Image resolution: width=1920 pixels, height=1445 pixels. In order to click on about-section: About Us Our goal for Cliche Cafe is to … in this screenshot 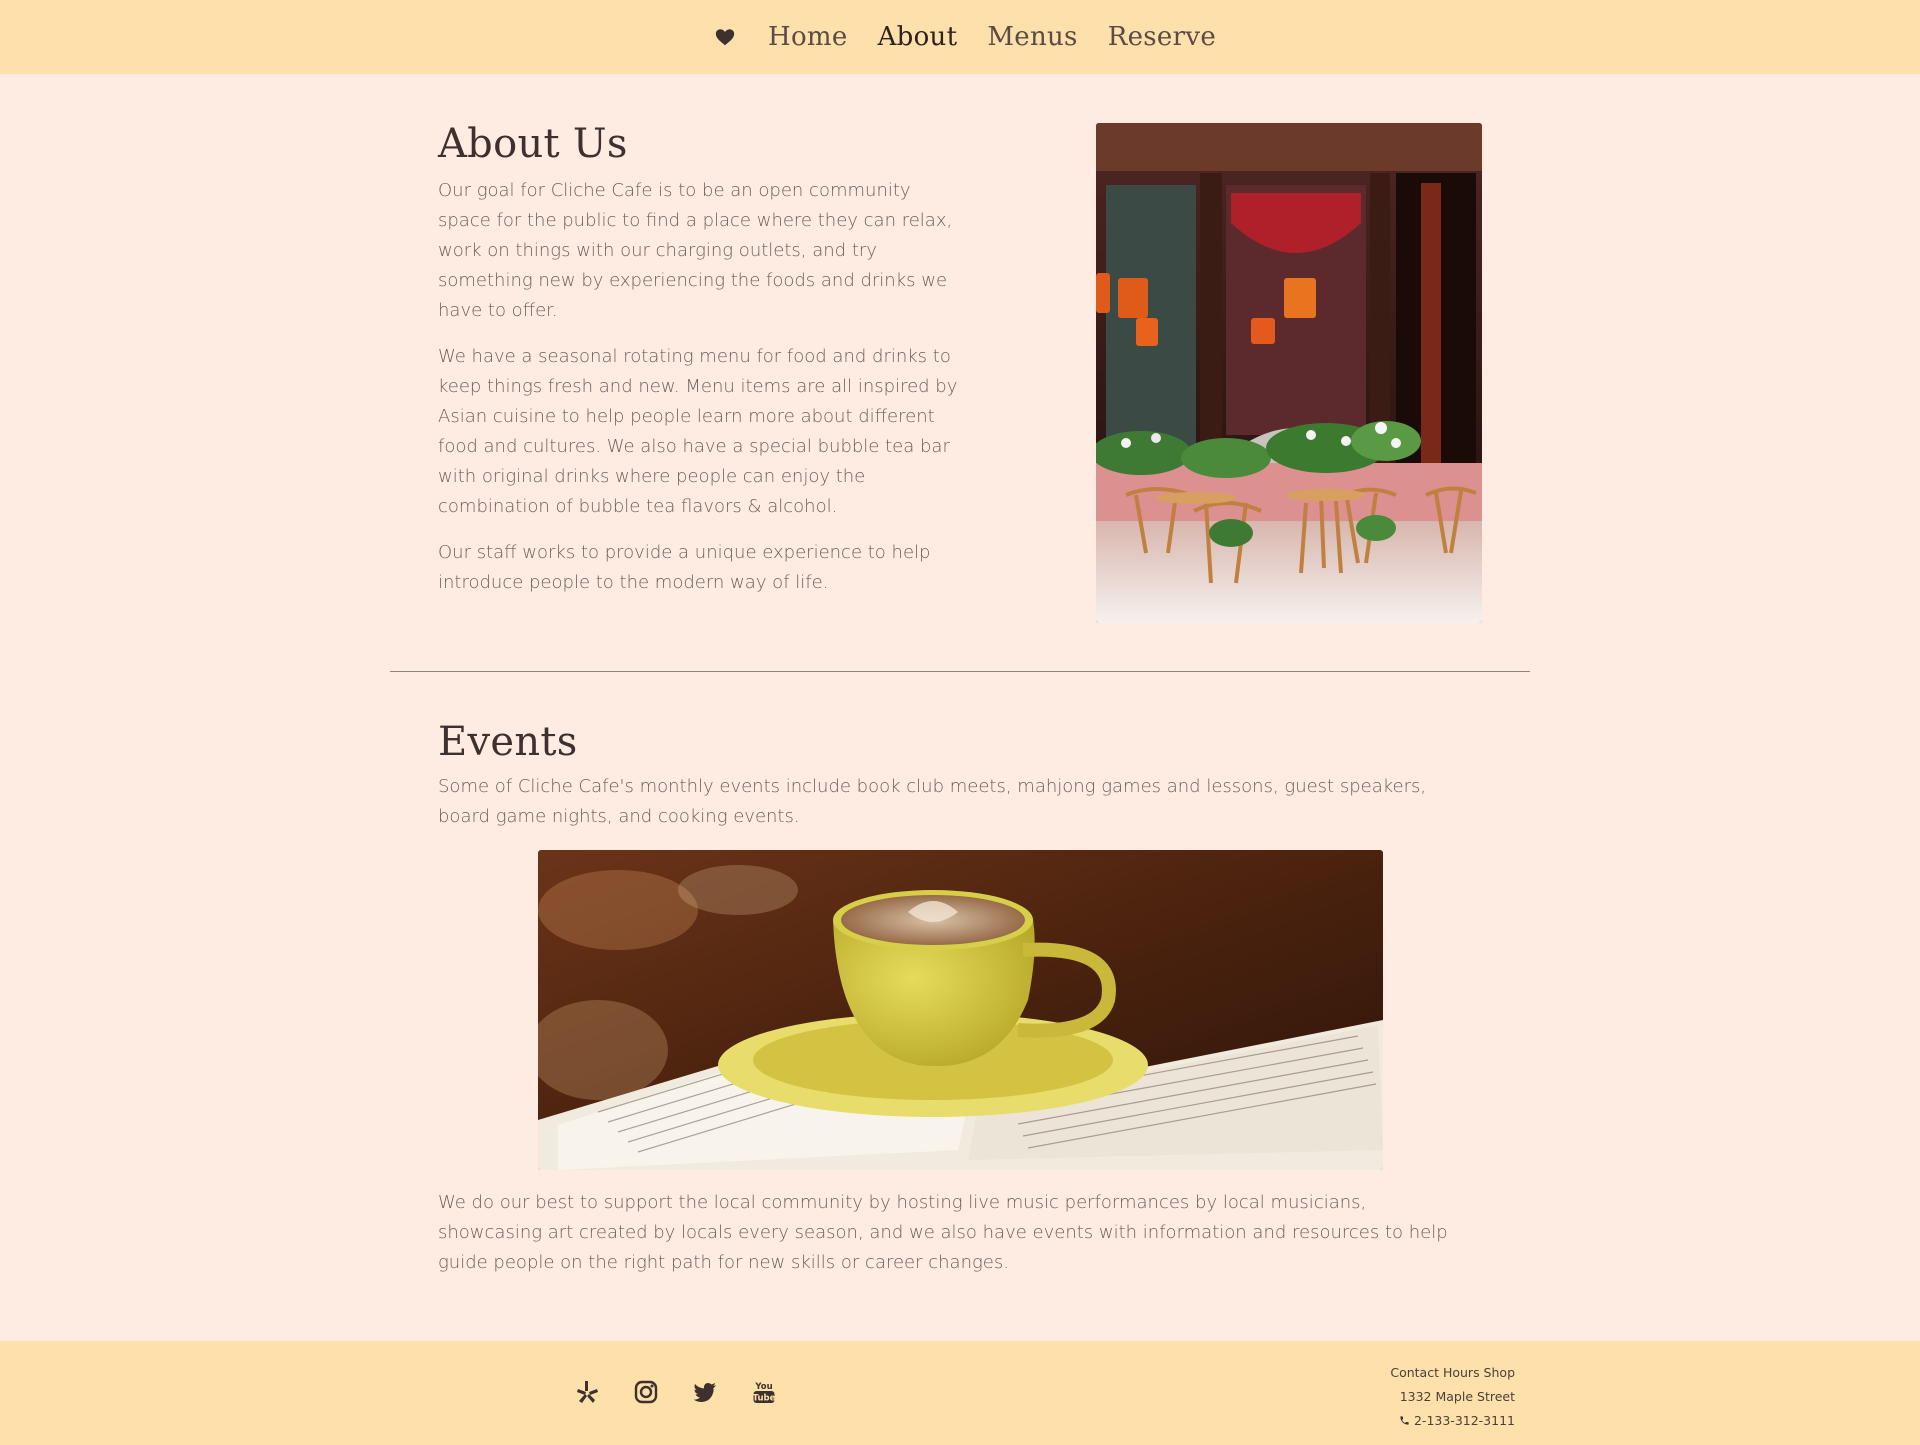, I will do `click(698, 366)`.